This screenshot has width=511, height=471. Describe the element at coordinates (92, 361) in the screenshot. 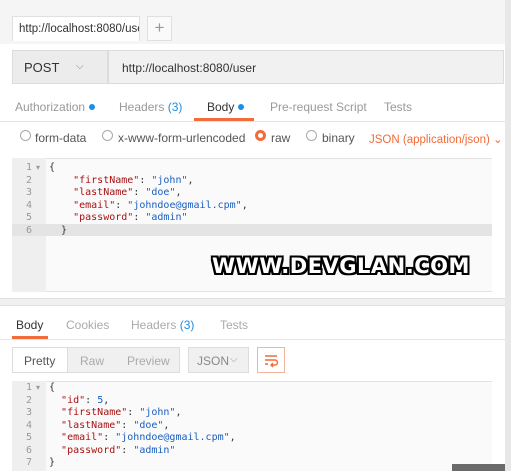

I see `raw-button: Raw` at that location.